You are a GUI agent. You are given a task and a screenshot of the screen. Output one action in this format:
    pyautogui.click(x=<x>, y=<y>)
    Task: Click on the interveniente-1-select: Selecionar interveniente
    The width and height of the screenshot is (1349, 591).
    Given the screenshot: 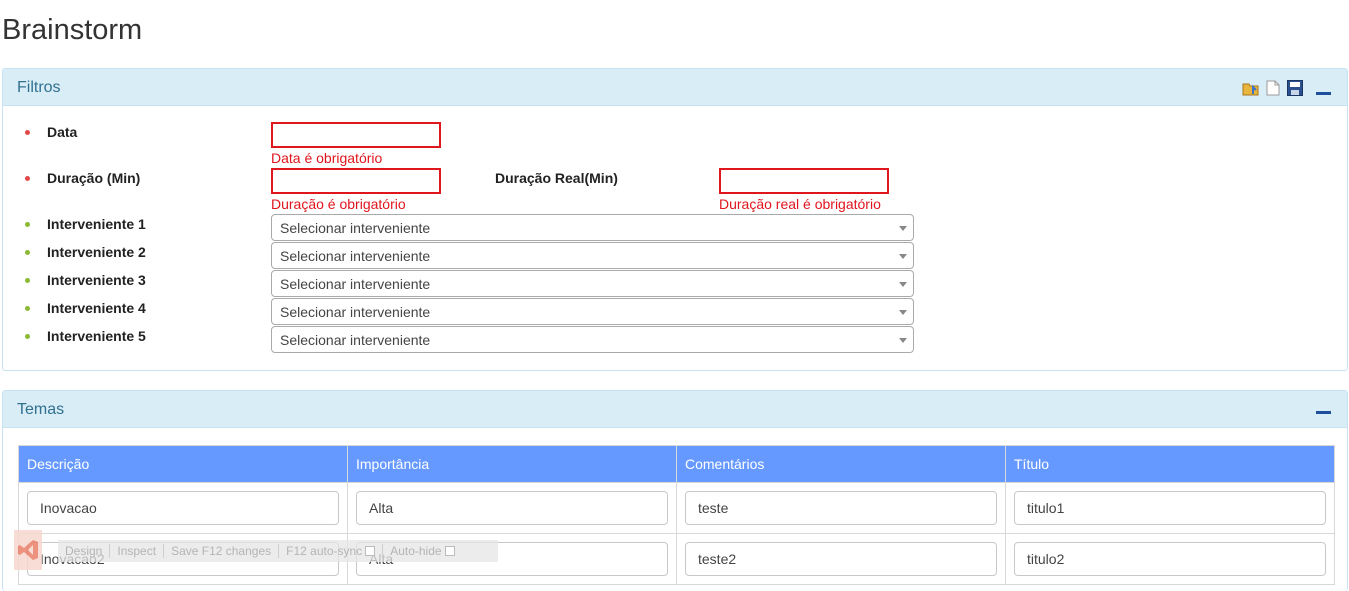 What is the action you would take?
    pyautogui.click(x=592, y=227)
    